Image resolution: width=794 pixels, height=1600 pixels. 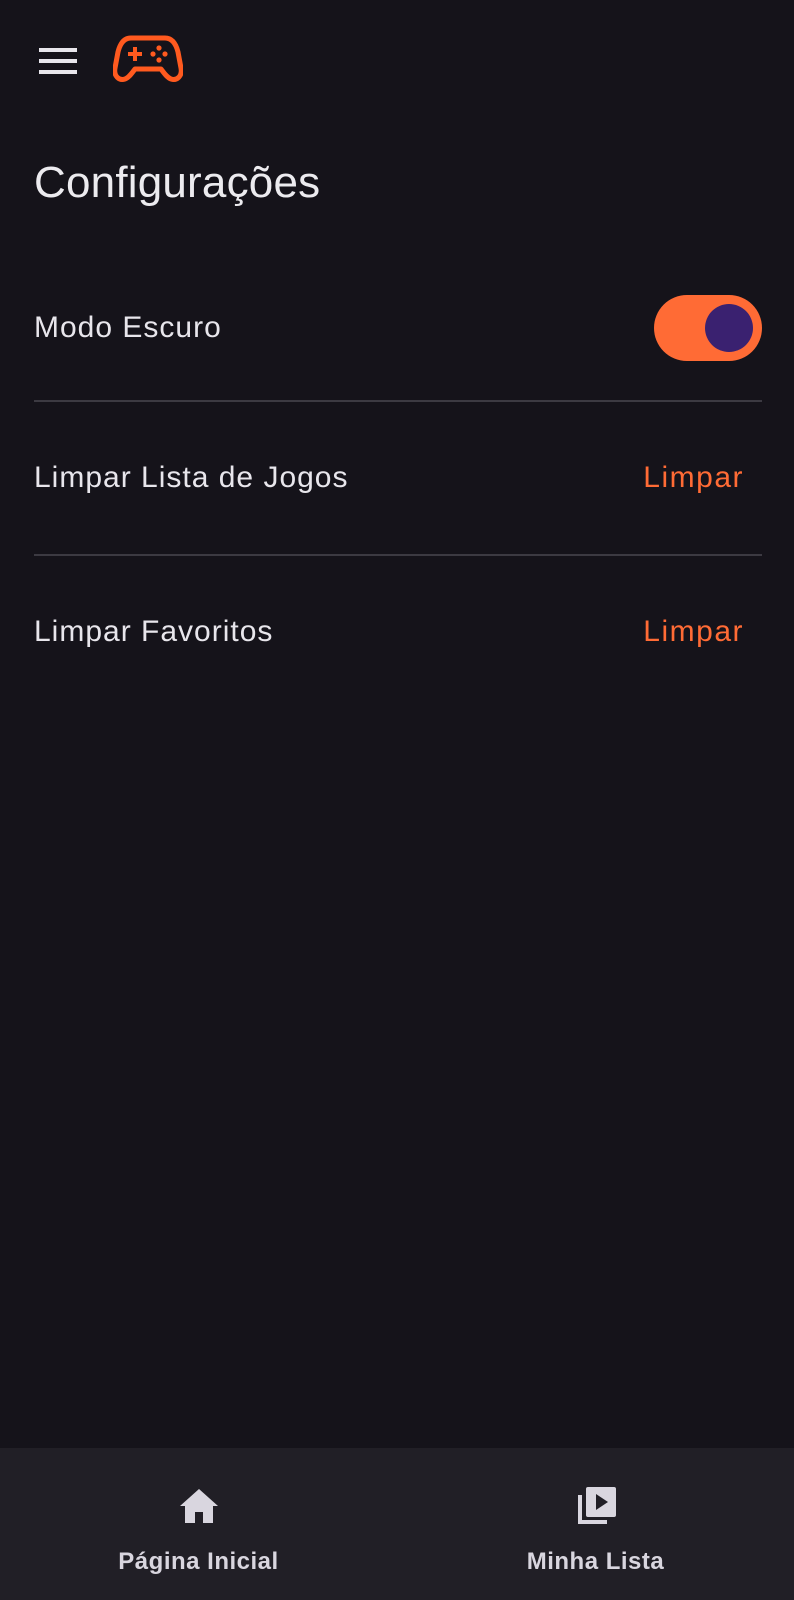 What do you see at coordinates (154, 631) in the screenshot?
I see `clear-favorites-label: Limpar Favoritos` at bounding box center [154, 631].